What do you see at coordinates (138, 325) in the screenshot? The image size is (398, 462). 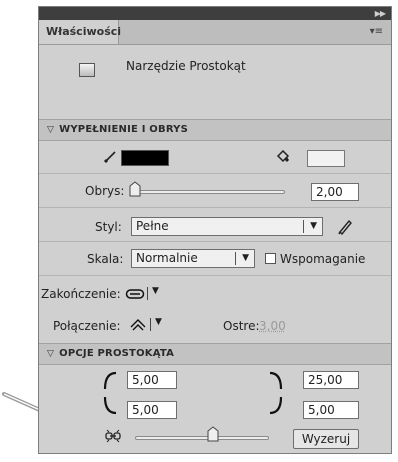 I see `join-icon` at bounding box center [138, 325].